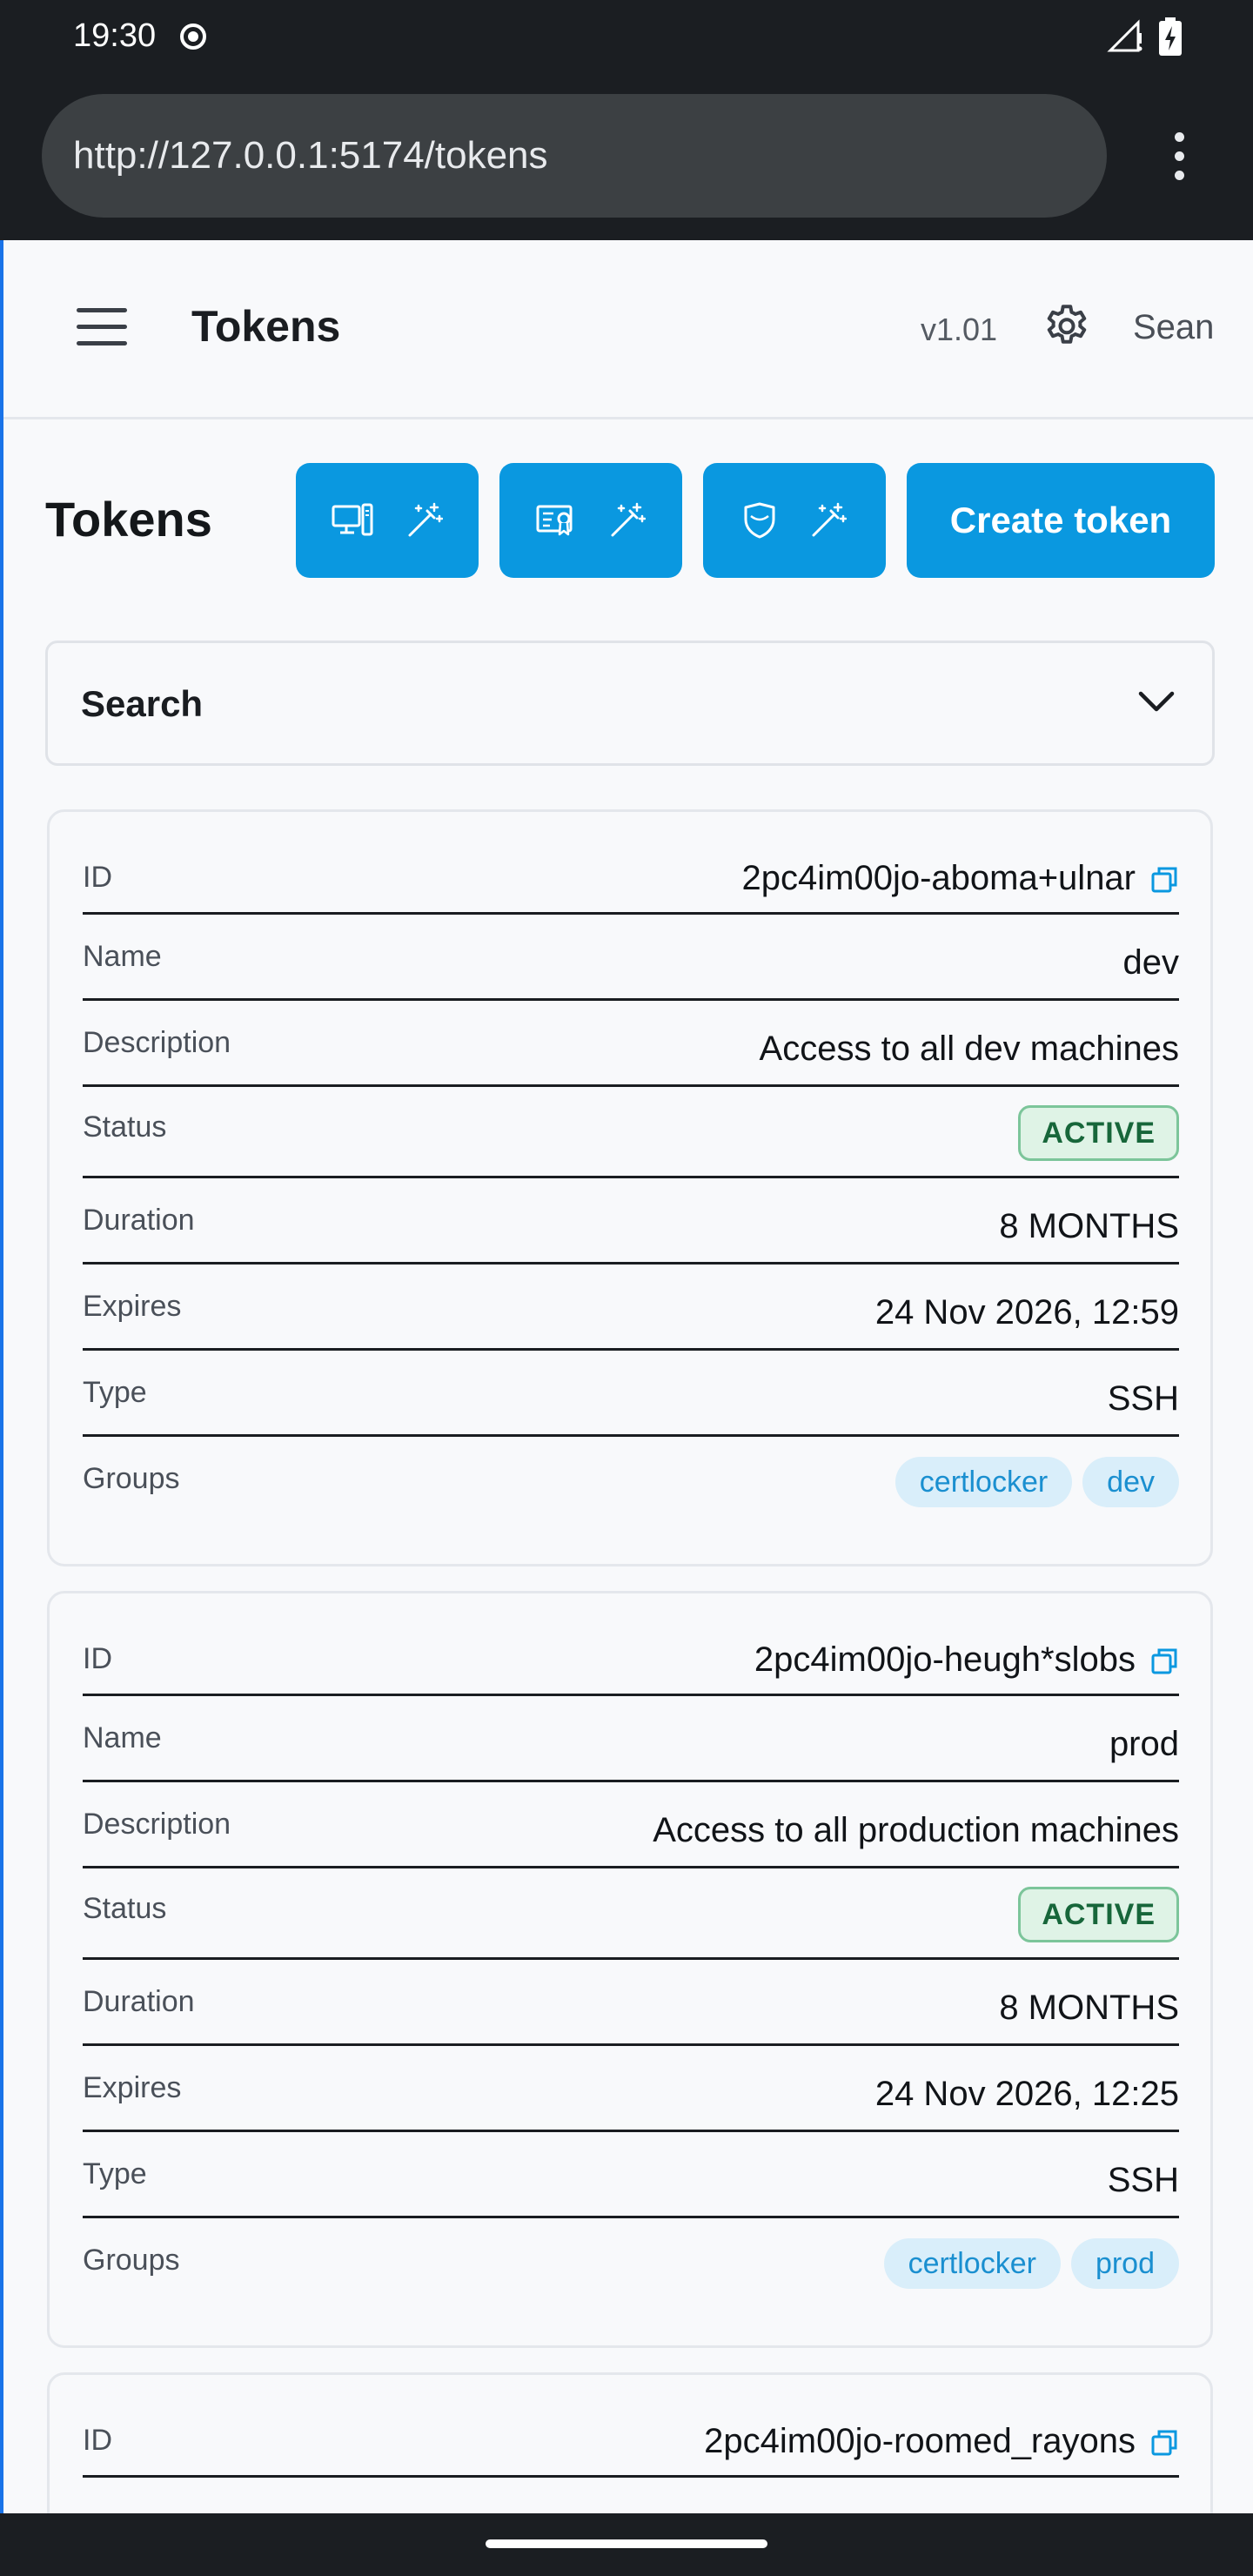 This screenshot has height=2576, width=1253. What do you see at coordinates (631, 875) in the screenshot?
I see `token-id-row: ID 2pc4im00jo-aboma+ulnar` at bounding box center [631, 875].